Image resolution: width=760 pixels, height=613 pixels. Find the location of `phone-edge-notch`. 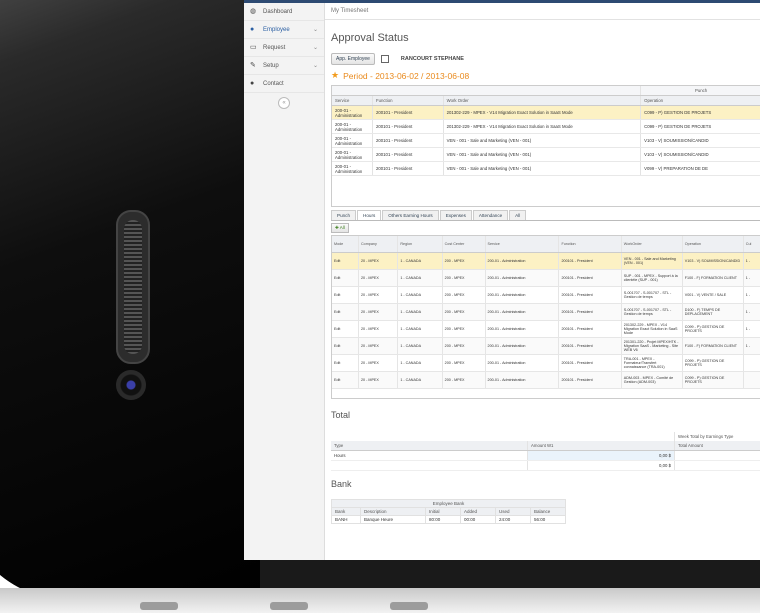

phone-edge-notch is located at coordinates (159, 606).